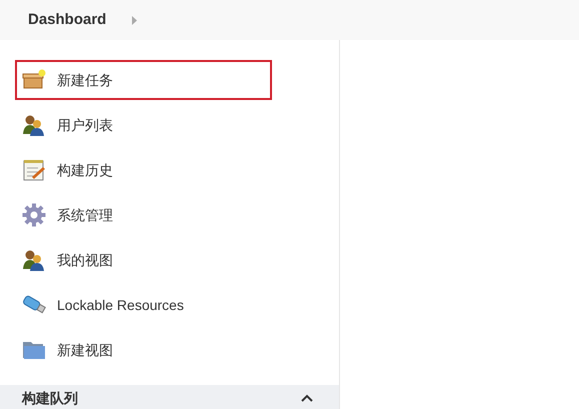 Image resolution: width=579 pixels, height=409 pixels. Describe the element at coordinates (169, 397) in the screenshot. I see `build-queue-header: 构建队列` at that location.